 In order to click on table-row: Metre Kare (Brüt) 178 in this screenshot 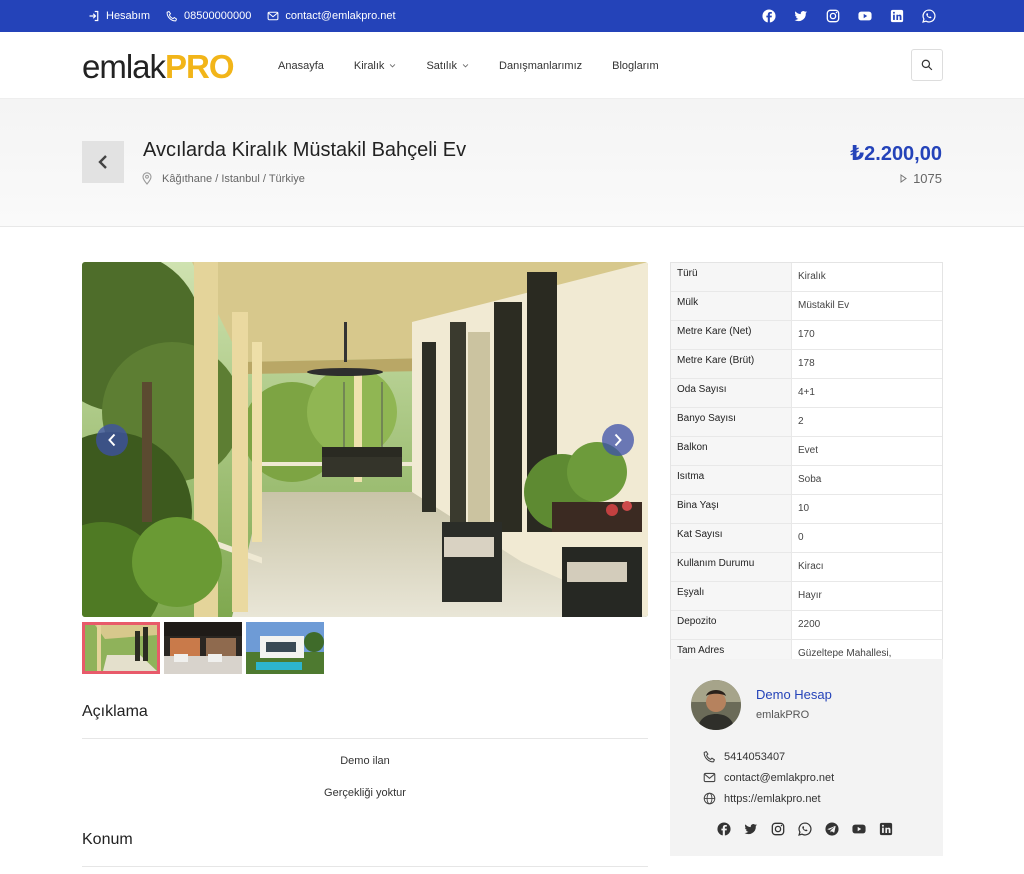, I will do `click(806, 364)`.